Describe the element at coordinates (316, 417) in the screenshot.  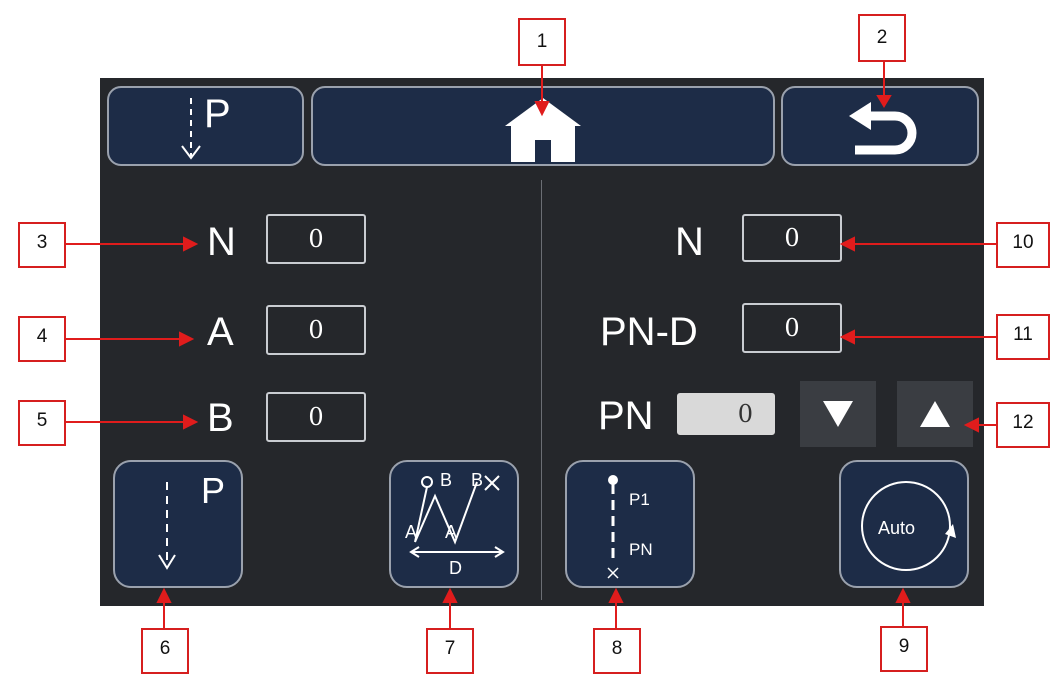
I see `left-b-field: 0` at that location.